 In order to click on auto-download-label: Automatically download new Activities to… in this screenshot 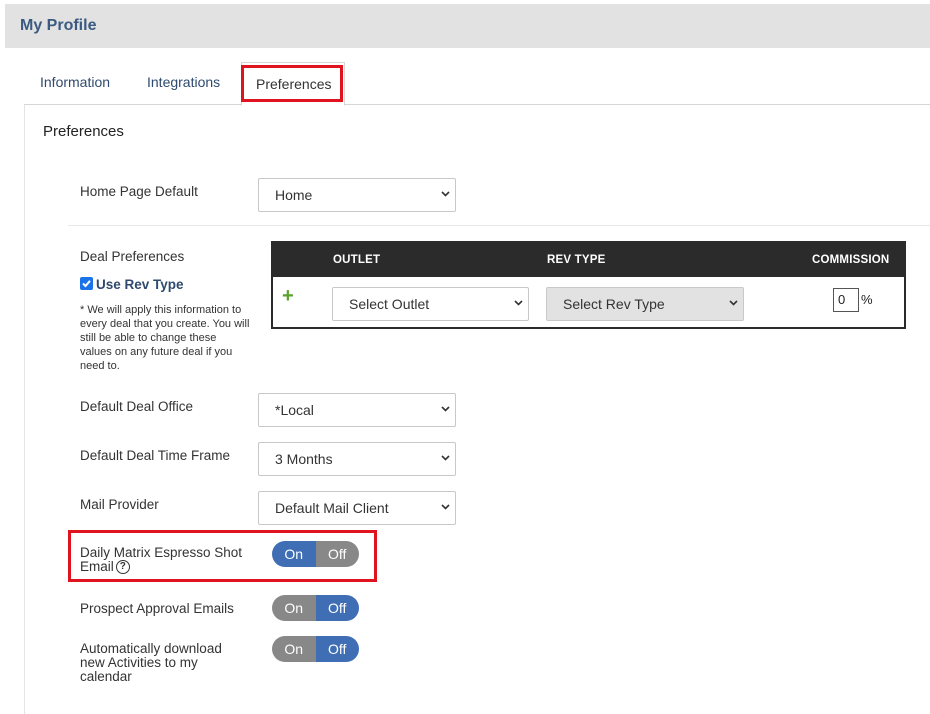, I will do `click(151, 662)`.